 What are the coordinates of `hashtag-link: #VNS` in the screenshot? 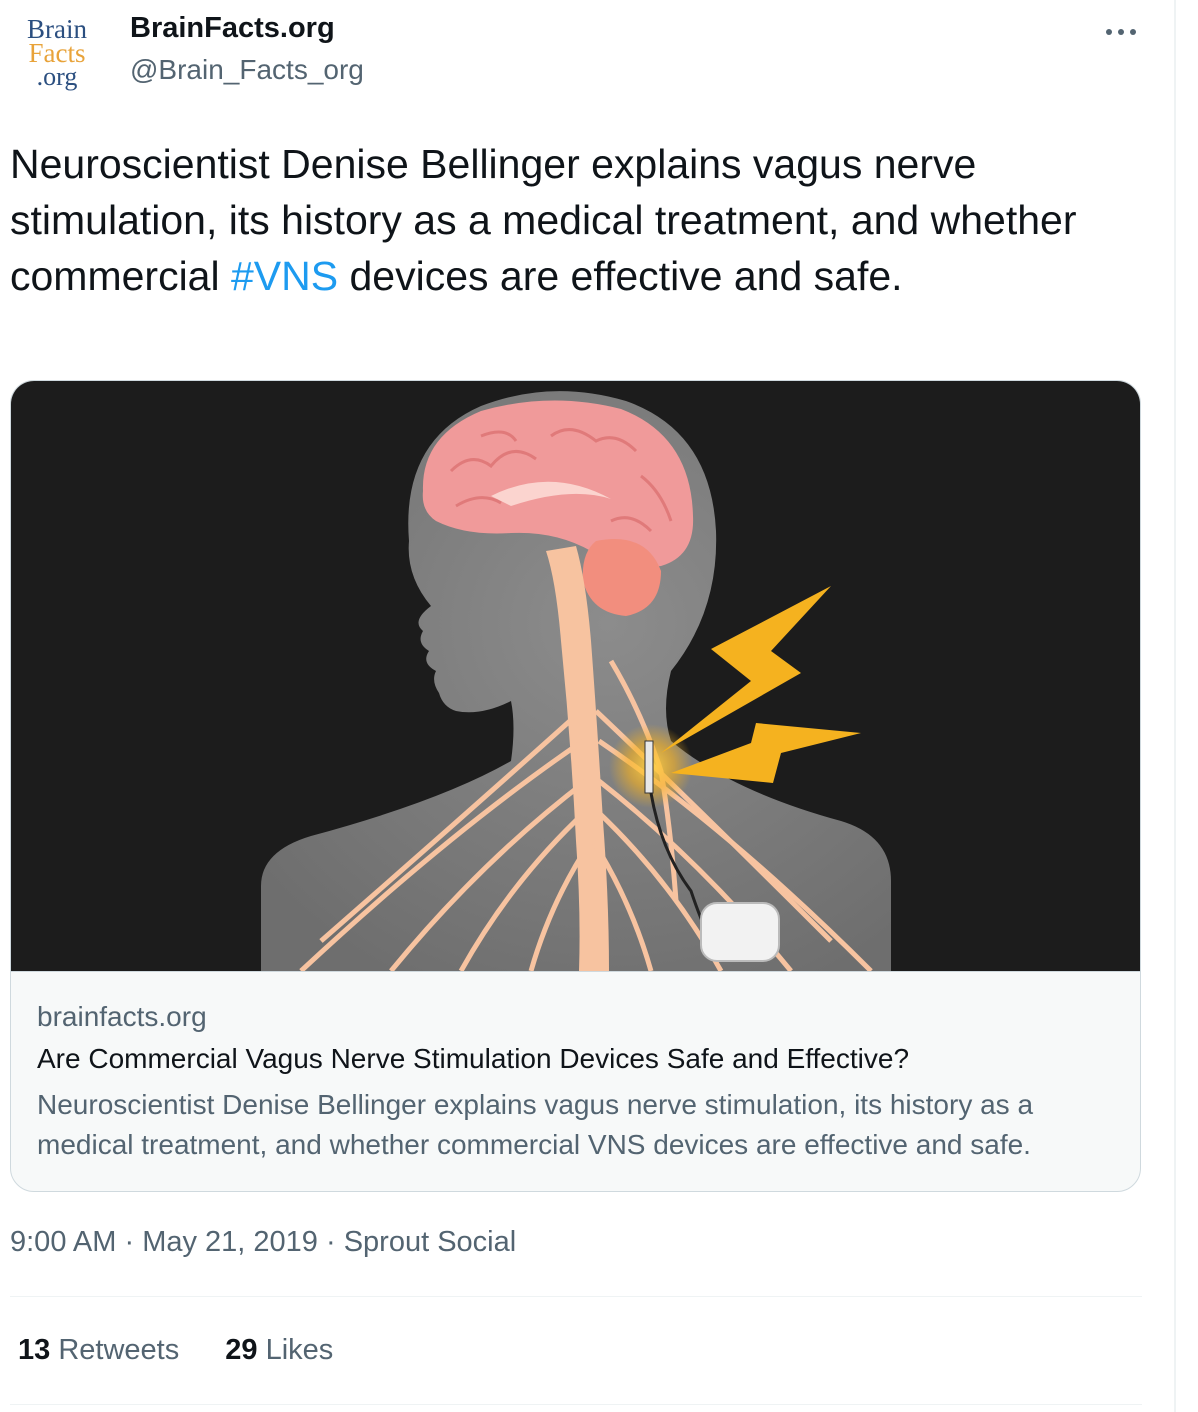 It's located at (284, 276).